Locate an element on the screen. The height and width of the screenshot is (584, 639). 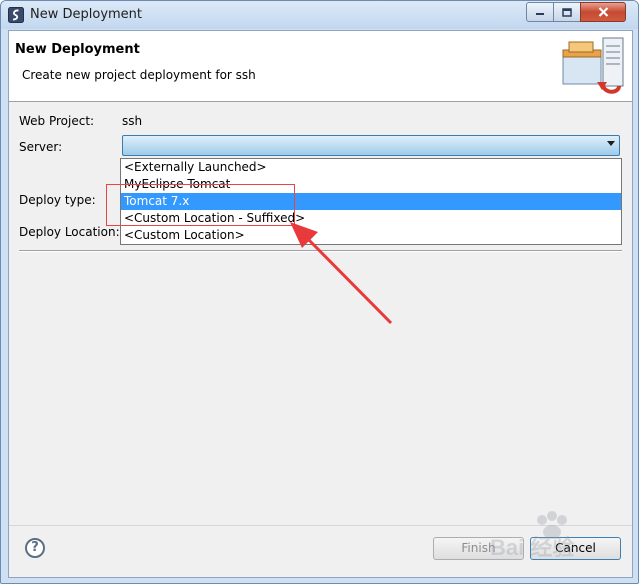
web-project-value: ssh is located at coordinates (132, 121).